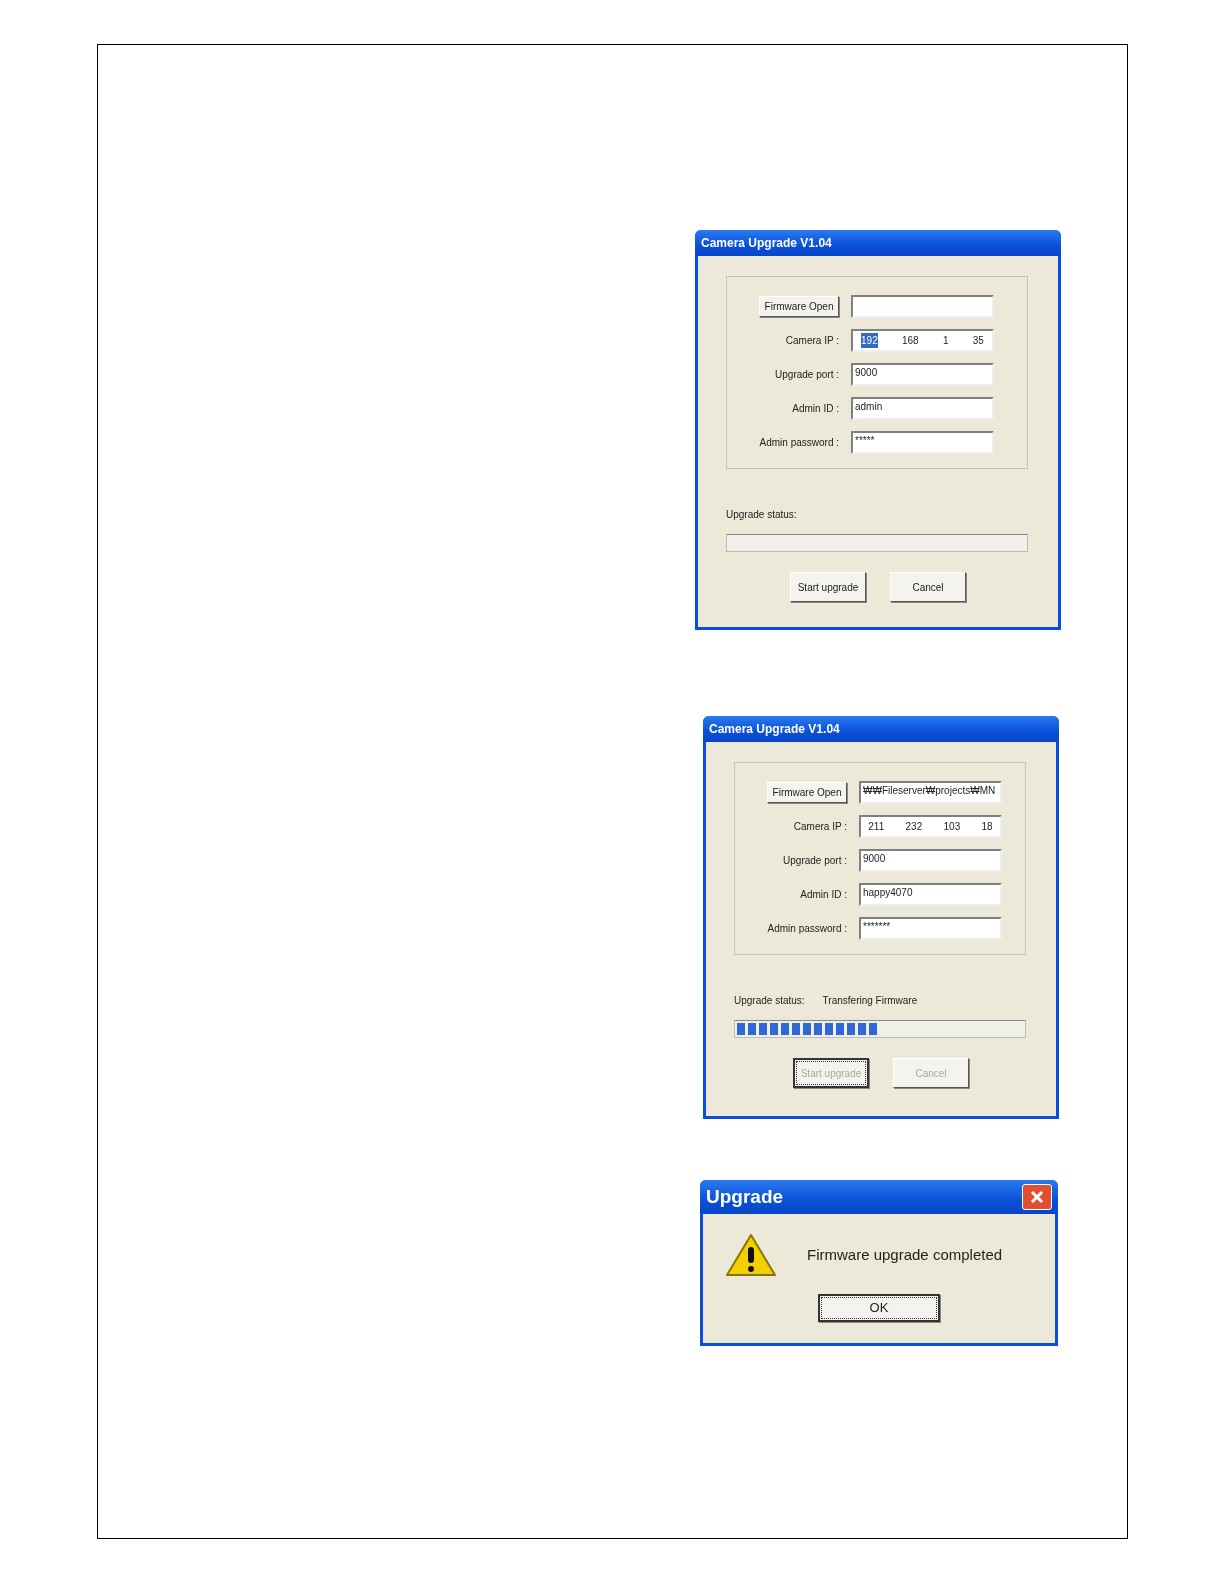 Image resolution: width=1225 pixels, height=1585 pixels. I want to click on ip-octet: 232, so click(914, 827).